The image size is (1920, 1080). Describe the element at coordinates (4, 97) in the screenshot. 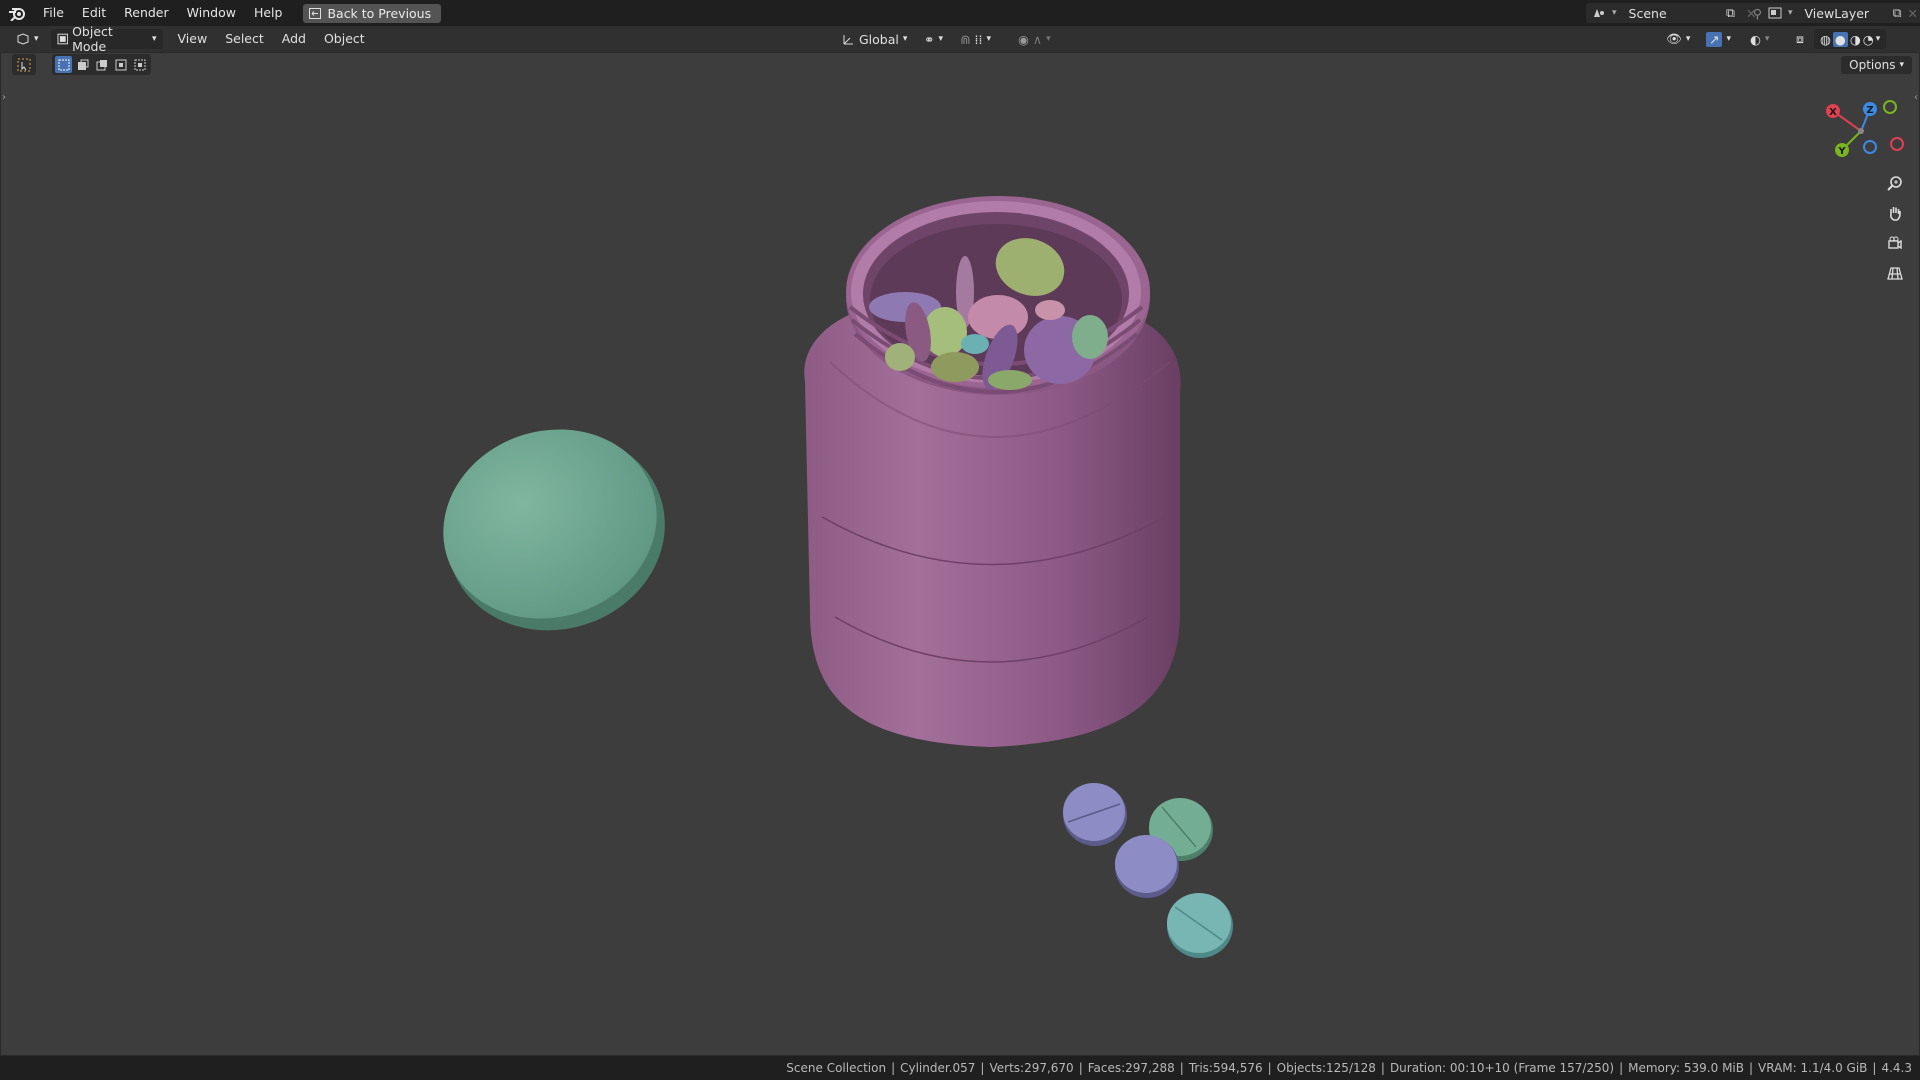

I see `toolbar-expand-icon: ›` at that location.